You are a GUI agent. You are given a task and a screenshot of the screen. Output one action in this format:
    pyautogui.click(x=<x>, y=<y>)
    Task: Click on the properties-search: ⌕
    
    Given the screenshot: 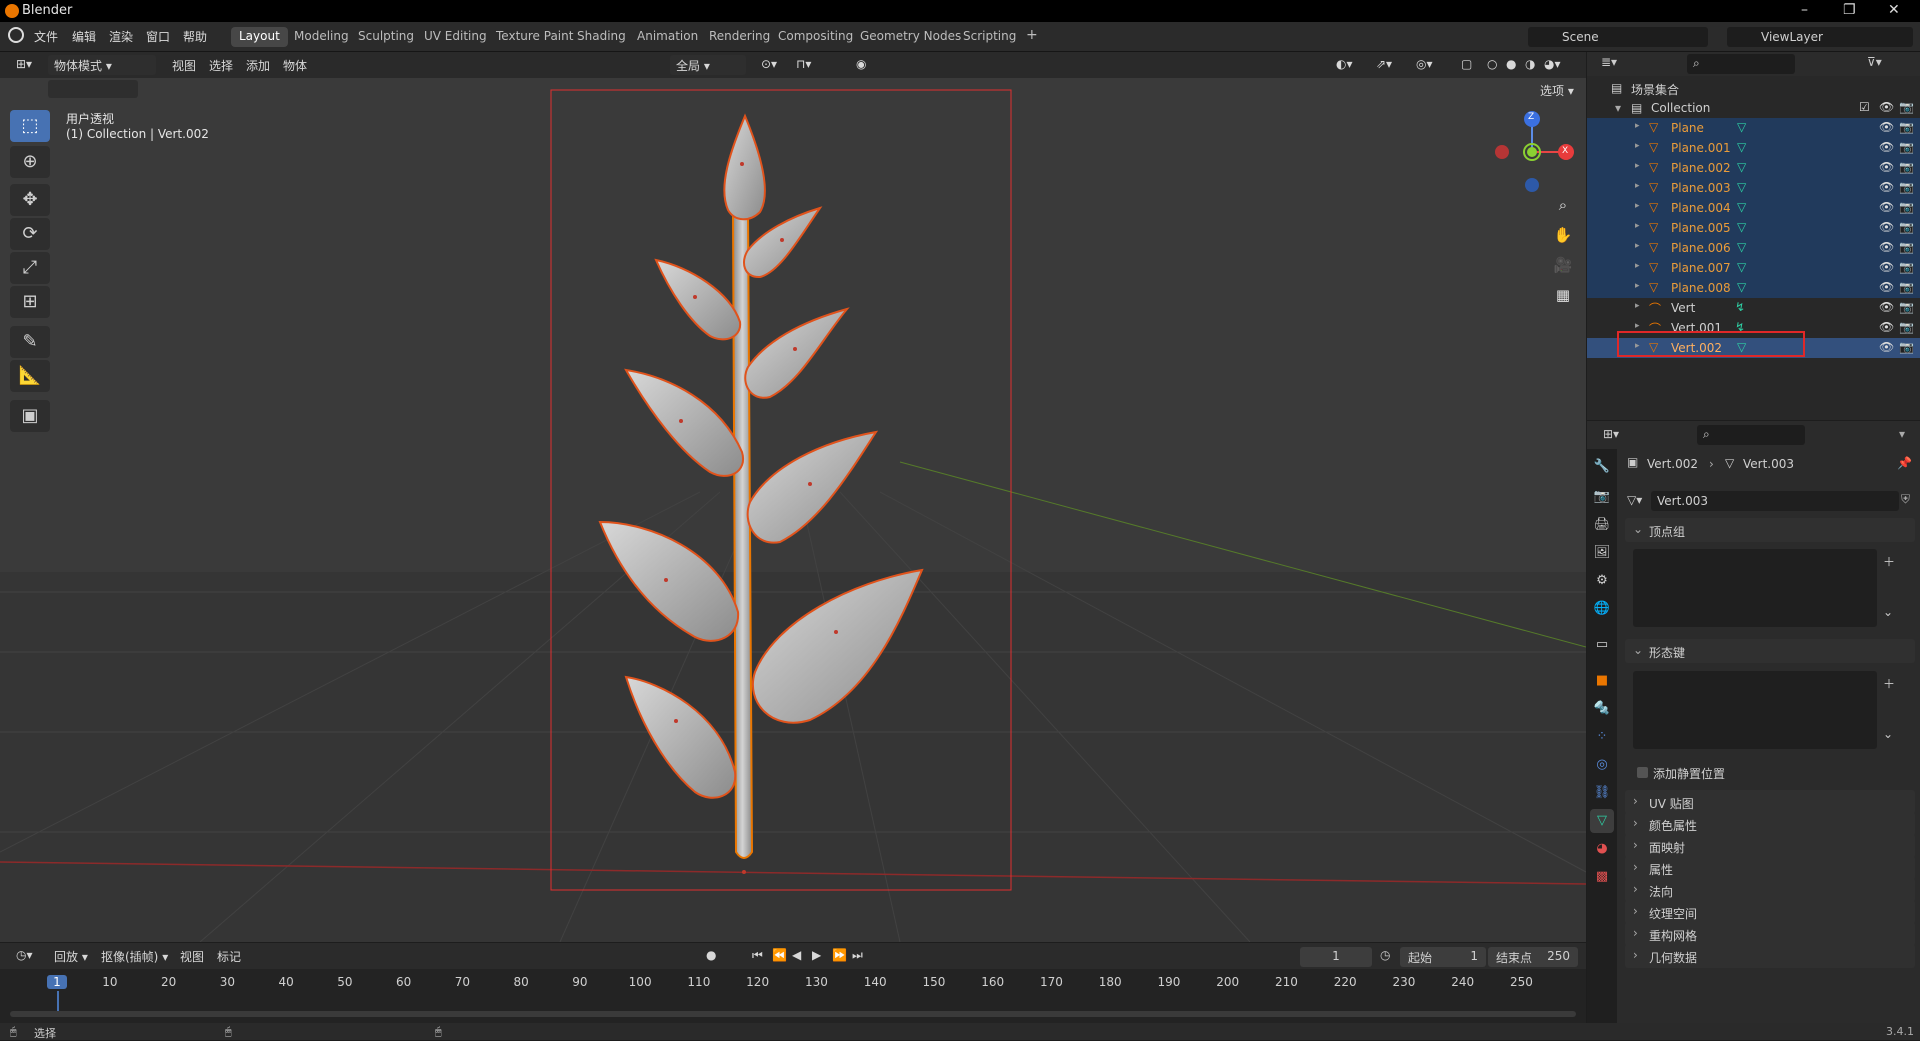 What is the action you would take?
    pyautogui.click(x=1751, y=435)
    